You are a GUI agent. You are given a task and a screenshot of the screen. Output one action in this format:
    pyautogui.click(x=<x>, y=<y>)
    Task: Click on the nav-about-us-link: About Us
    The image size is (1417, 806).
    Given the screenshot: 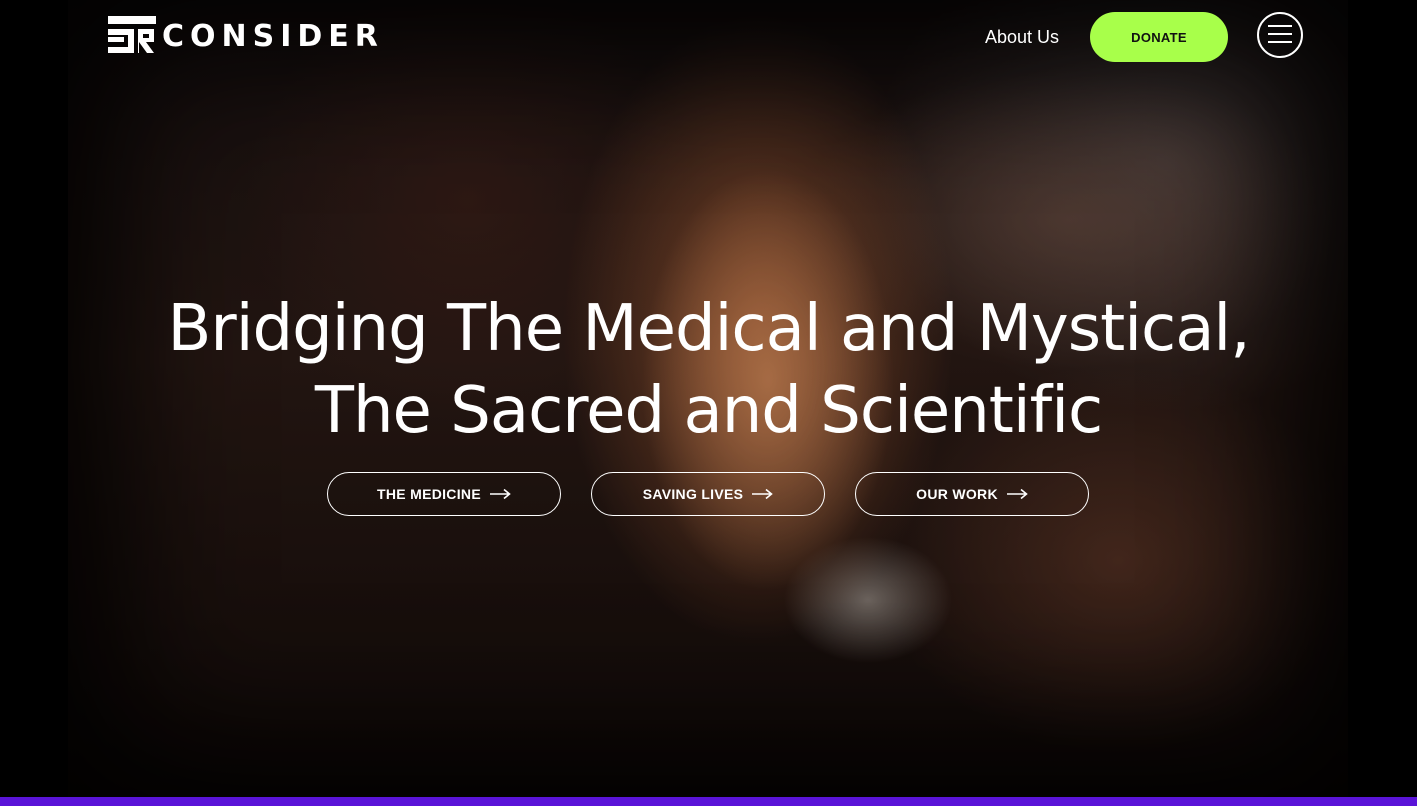 What is the action you would take?
    pyautogui.click(x=1022, y=37)
    